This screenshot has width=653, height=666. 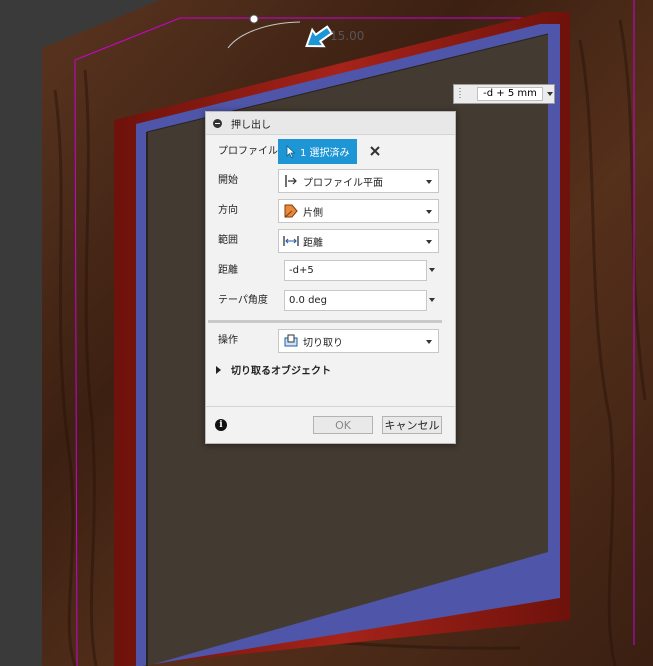 What do you see at coordinates (358, 241) in the screenshot?
I see `extent-dropdown: 距離` at bounding box center [358, 241].